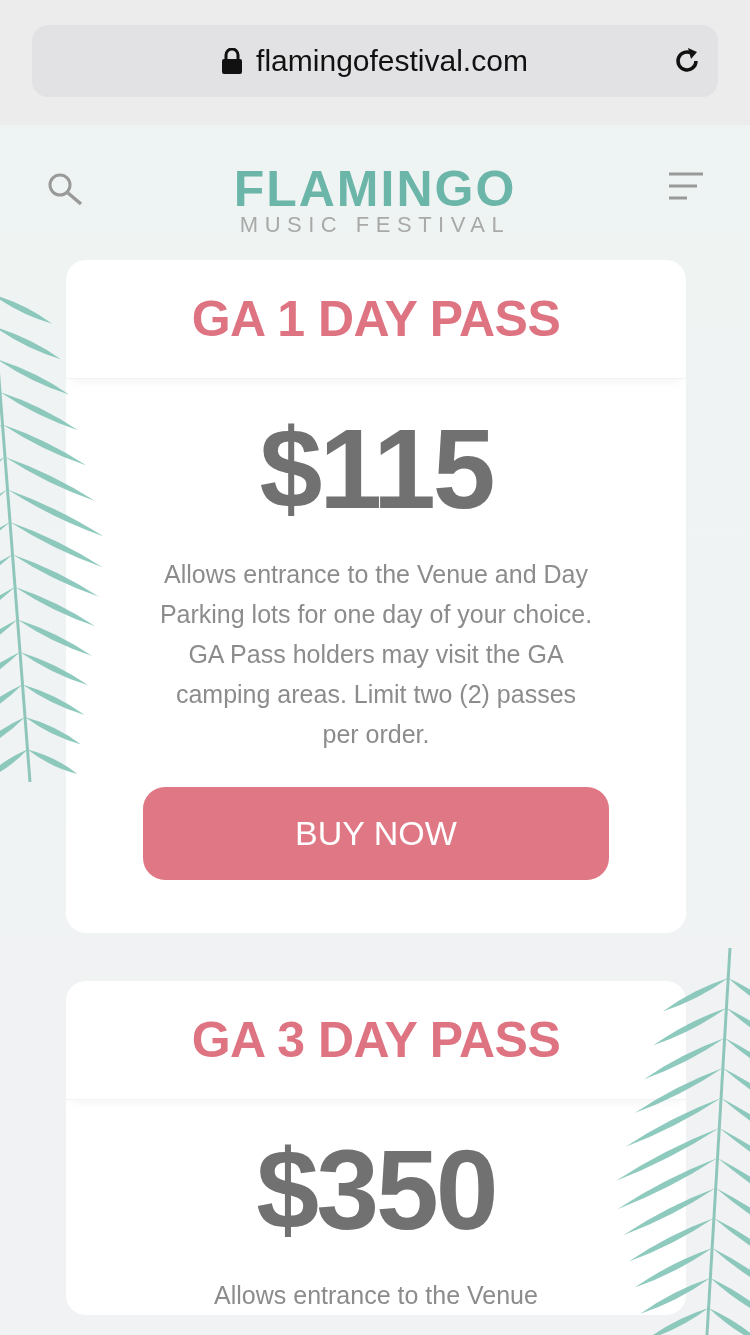 This screenshot has width=750, height=1335. What do you see at coordinates (376, 654) in the screenshot?
I see `pass-description: Allows entrance to the Venue and Day Parking lots for one day of your choice. GA Pass holders may visit the GA camping areas. Limit two (2) passes per order.` at bounding box center [376, 654].